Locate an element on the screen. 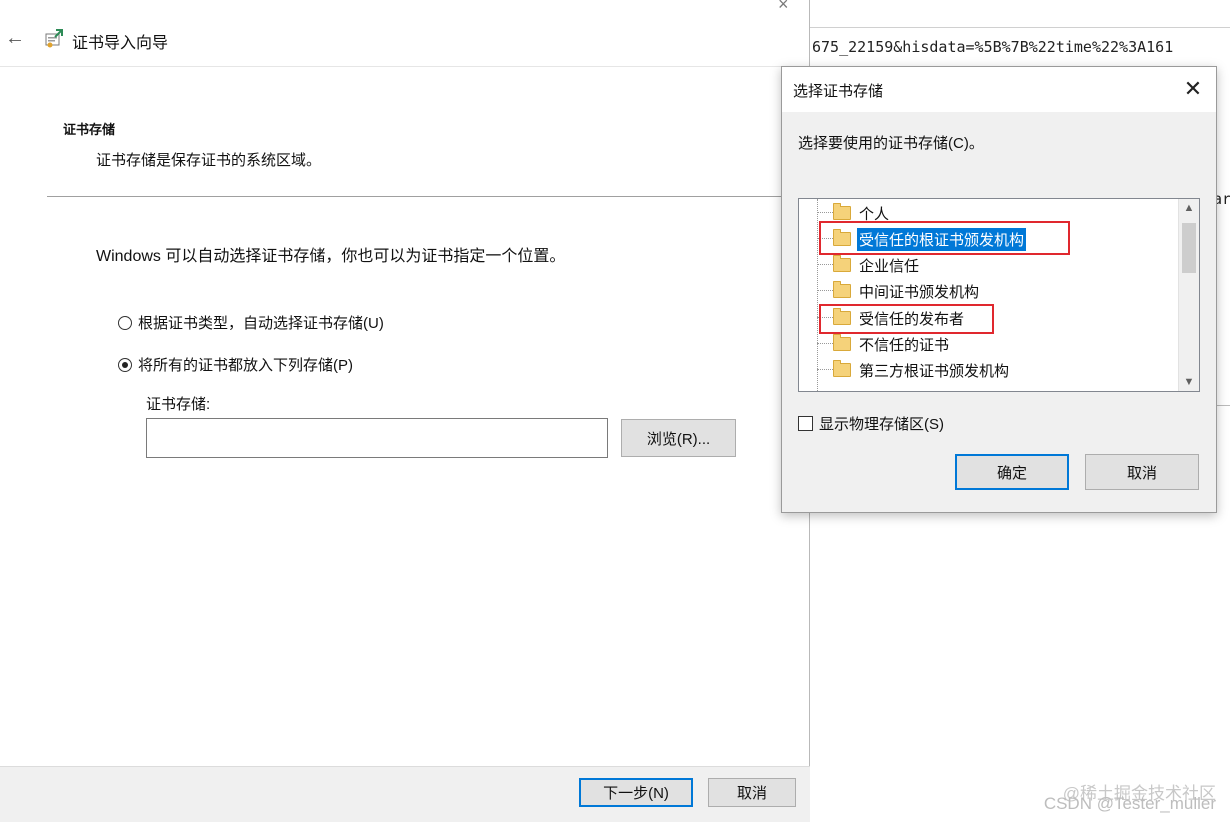  tree-scrollbar: ▲ ▼ is located at coordinates (1188, 295).